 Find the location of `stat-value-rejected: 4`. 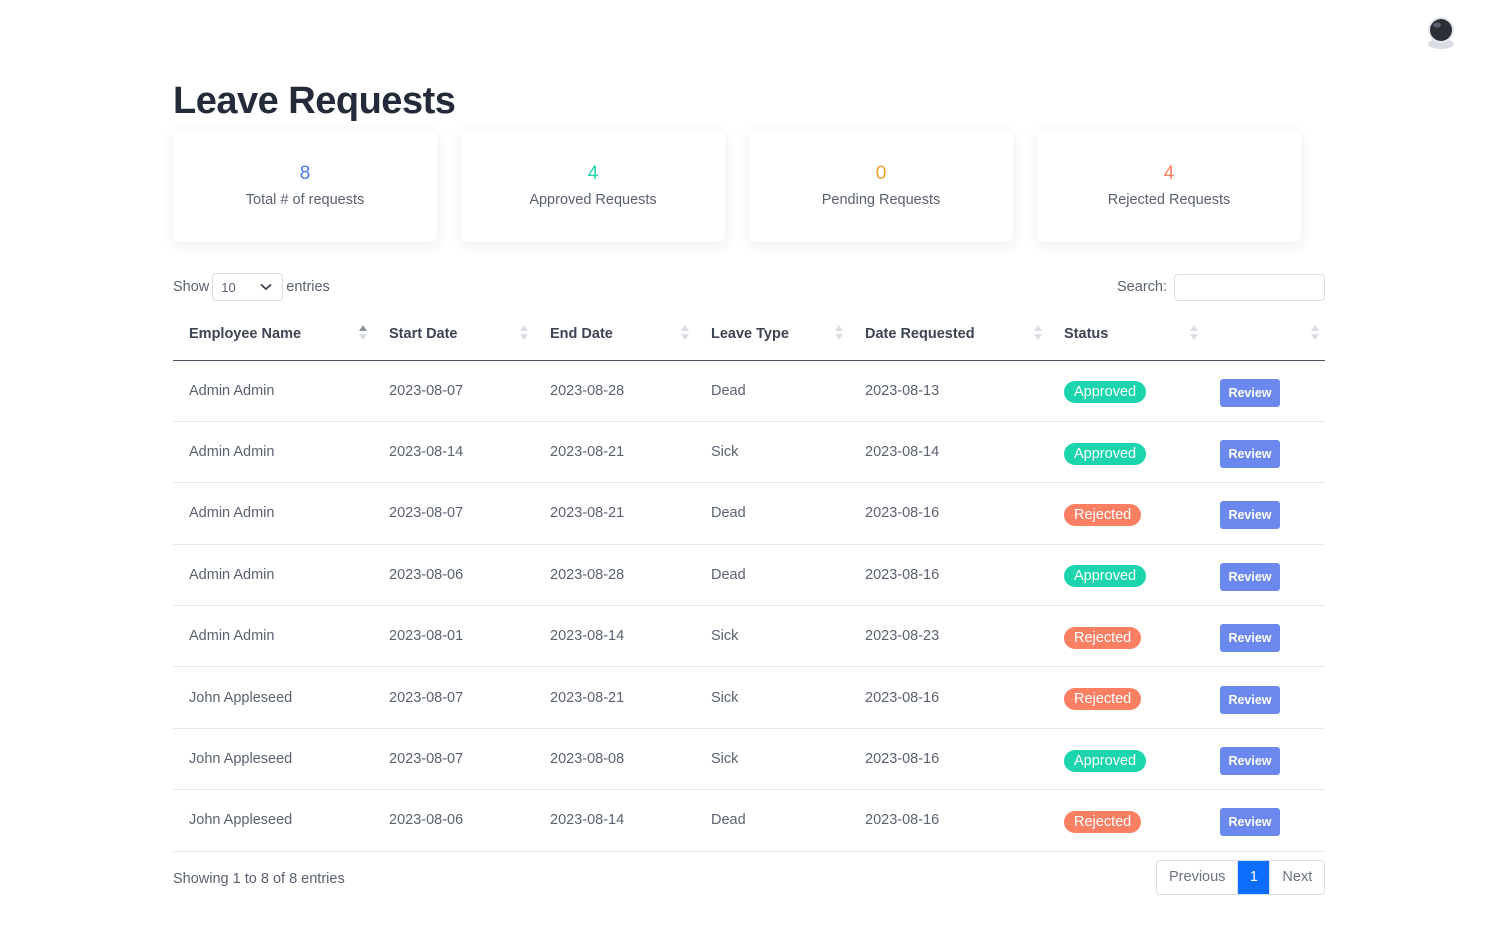

stat-value-rejected: 4 is located at coordinates (1169, 173).